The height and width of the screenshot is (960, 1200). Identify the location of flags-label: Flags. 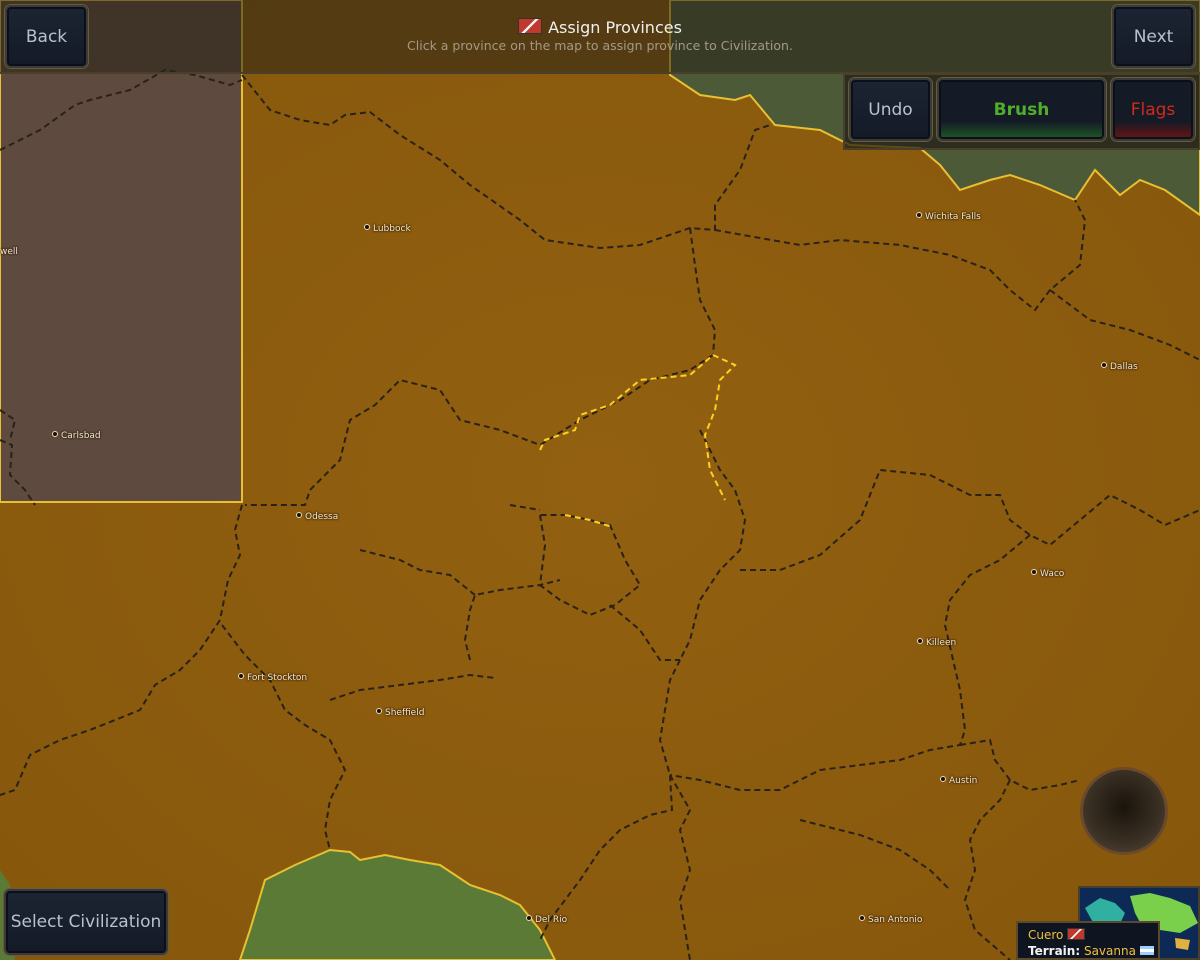
(1153, 109).